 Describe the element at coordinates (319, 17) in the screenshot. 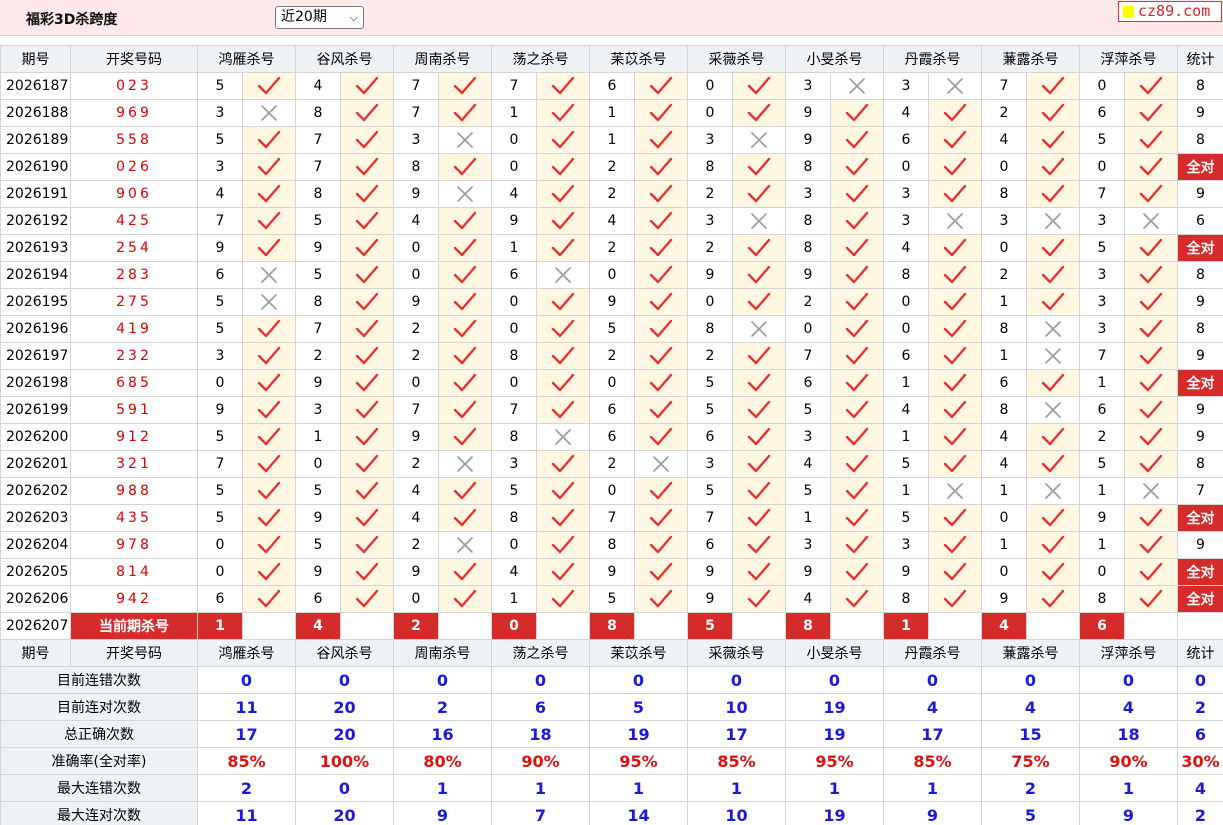

I see `period-select: 近20期 ⌵` at that location.